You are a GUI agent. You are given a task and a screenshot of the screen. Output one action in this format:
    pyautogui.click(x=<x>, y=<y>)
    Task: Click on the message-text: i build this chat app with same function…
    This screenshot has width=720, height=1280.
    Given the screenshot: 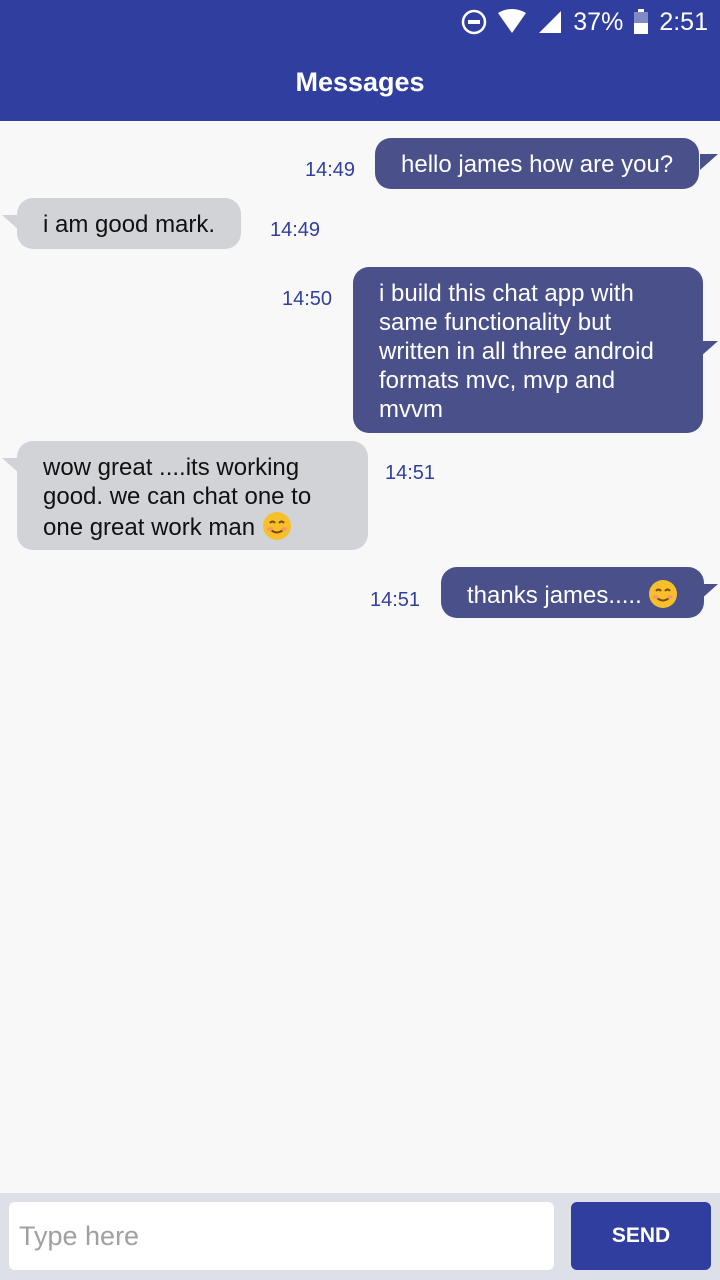 What is the action you would take?
    pyautogui.click(x=516, y=351)
    